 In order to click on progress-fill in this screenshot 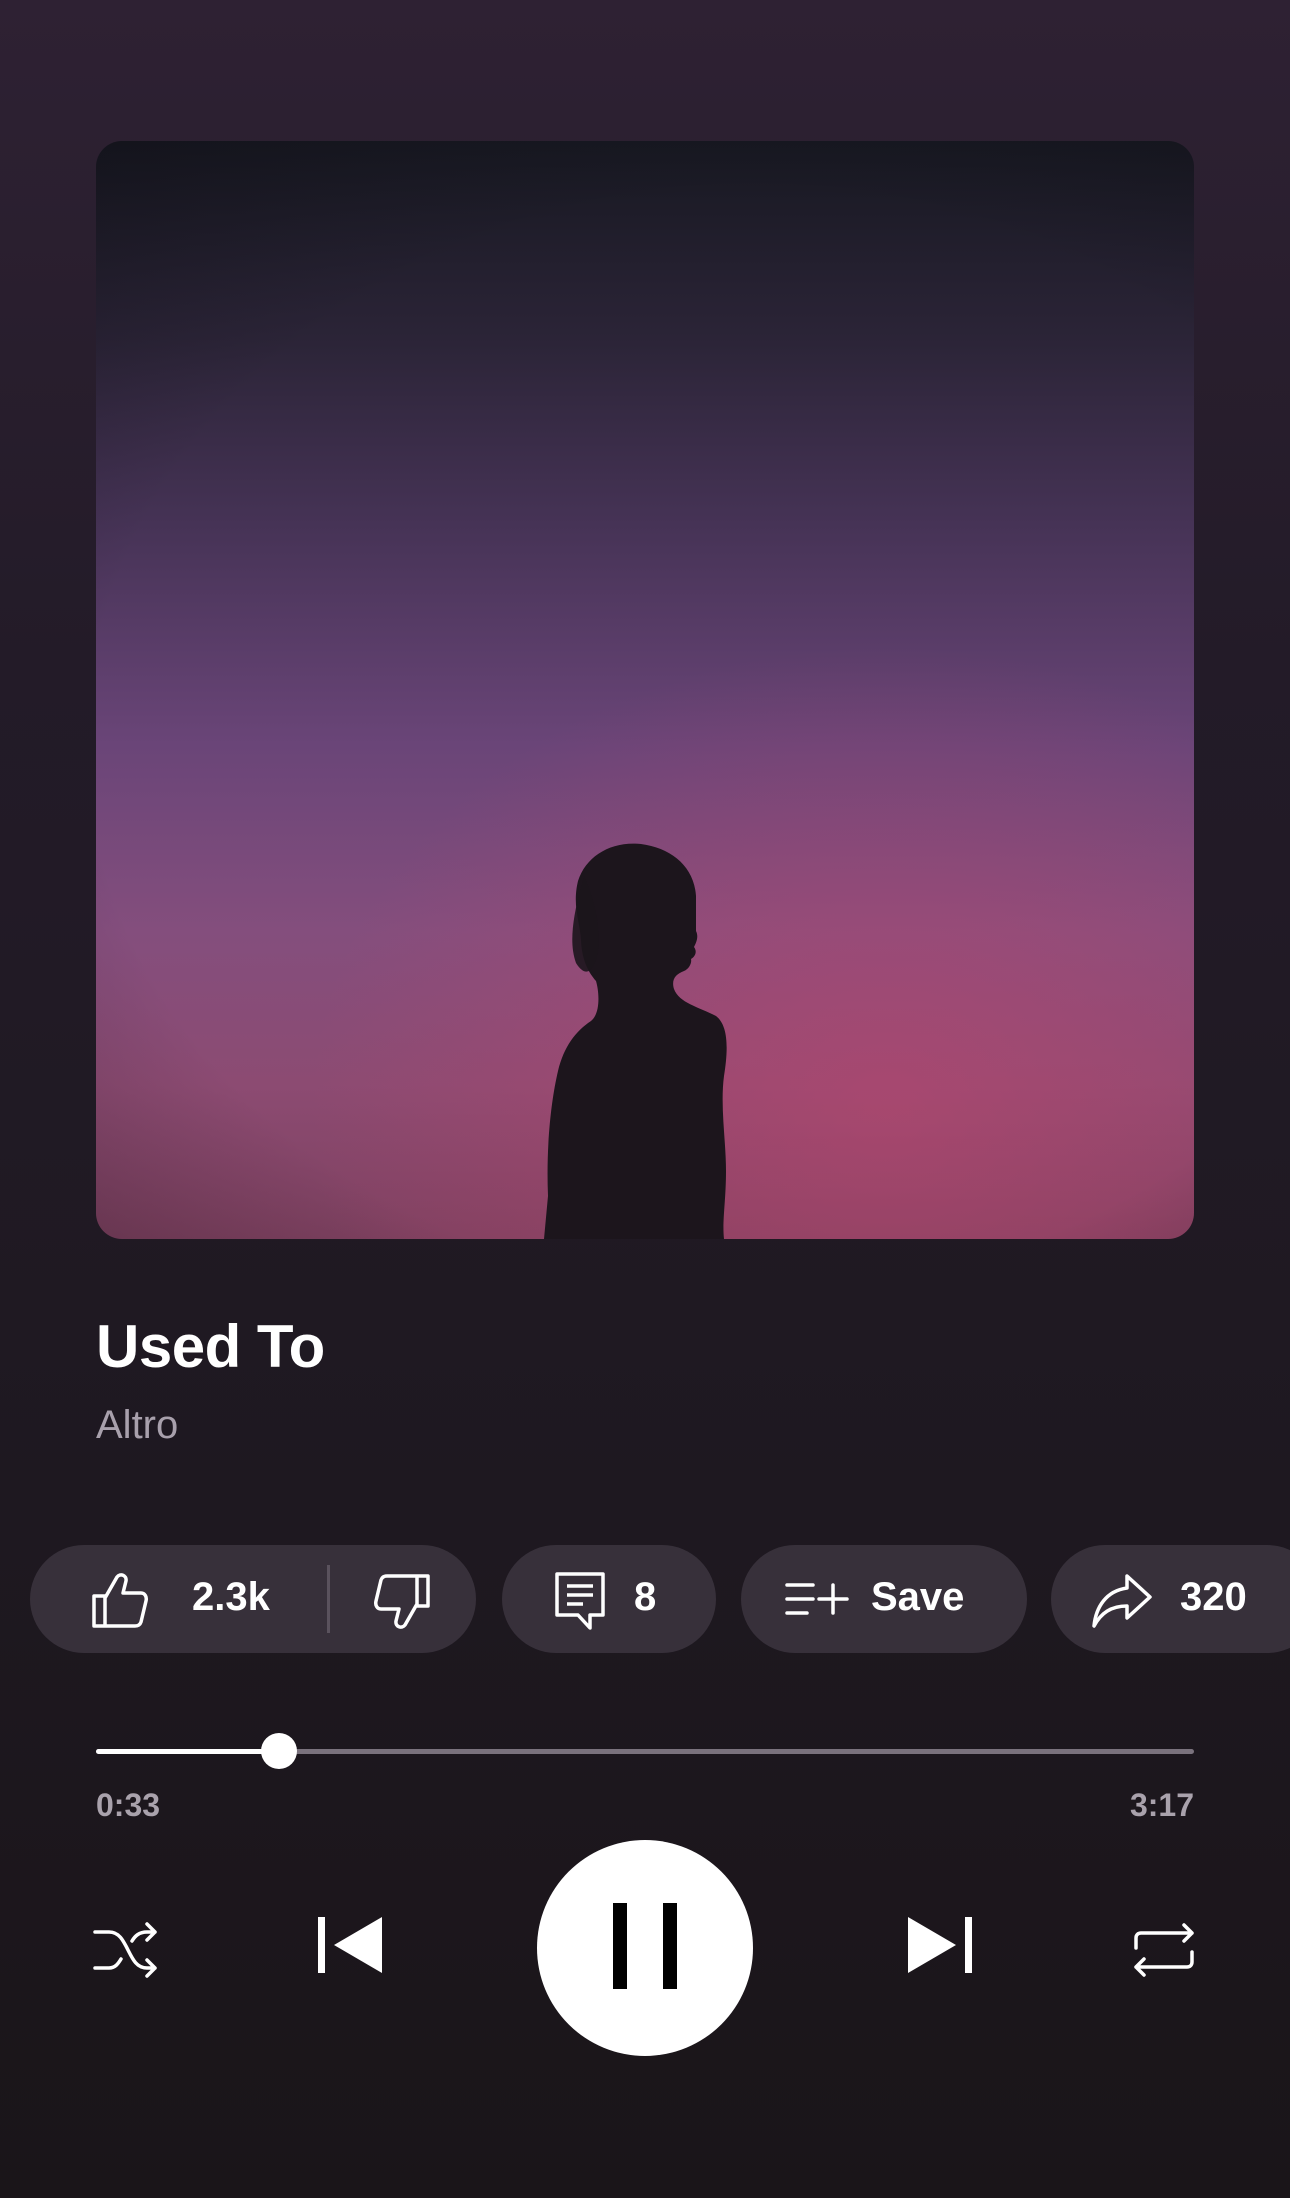, I will do `click(188, 1751)`.